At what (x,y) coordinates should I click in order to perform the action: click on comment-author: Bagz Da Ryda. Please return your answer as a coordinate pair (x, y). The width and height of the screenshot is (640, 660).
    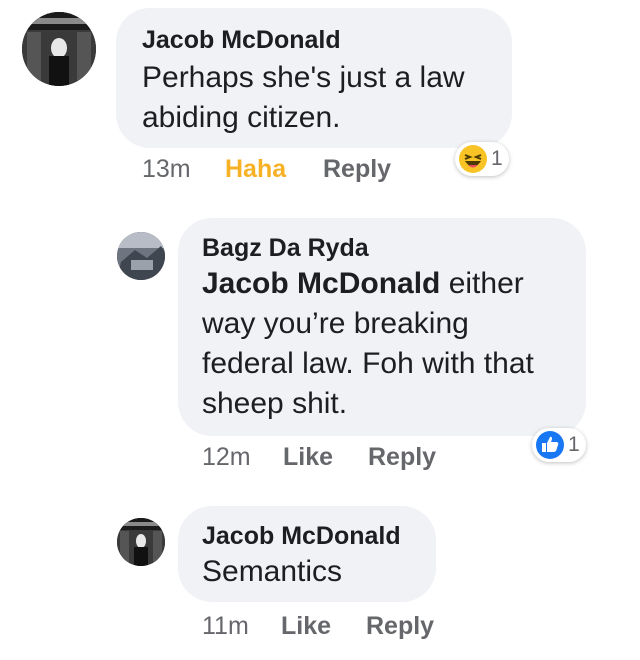
    Looking at the image, I should click on (285, 248).